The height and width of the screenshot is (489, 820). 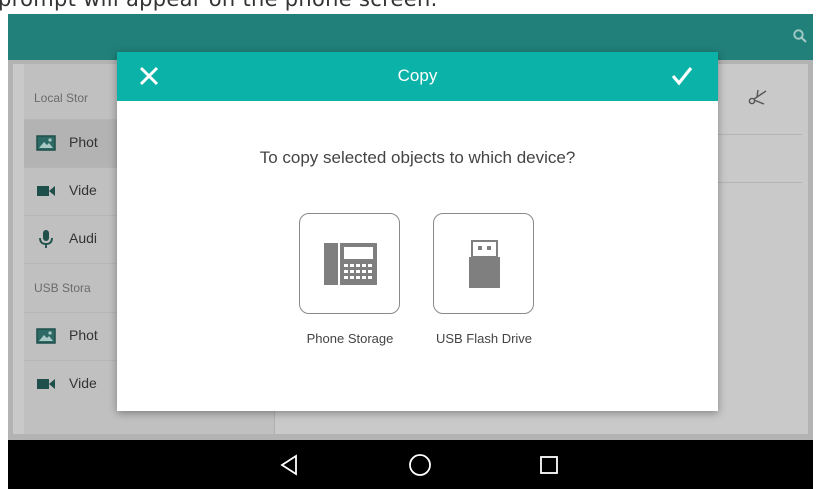 I want to click on dialog-header: Copy, so click(x=417, y=76).